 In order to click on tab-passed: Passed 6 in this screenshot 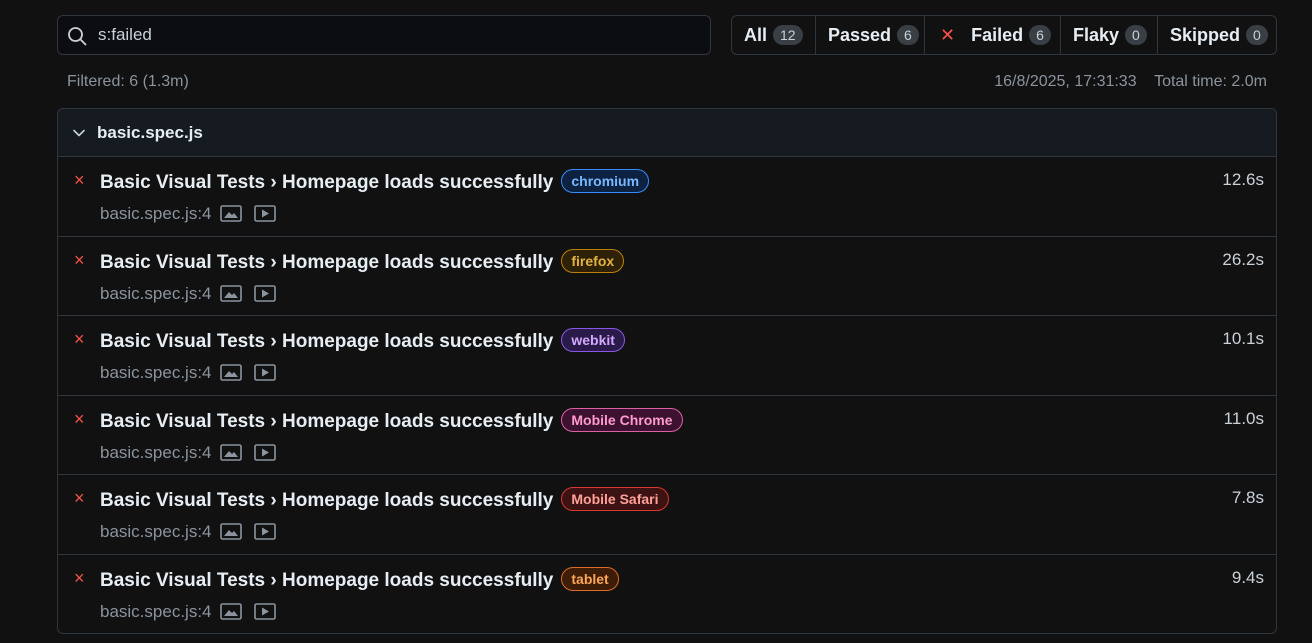, I will do `click(870, 35)`.